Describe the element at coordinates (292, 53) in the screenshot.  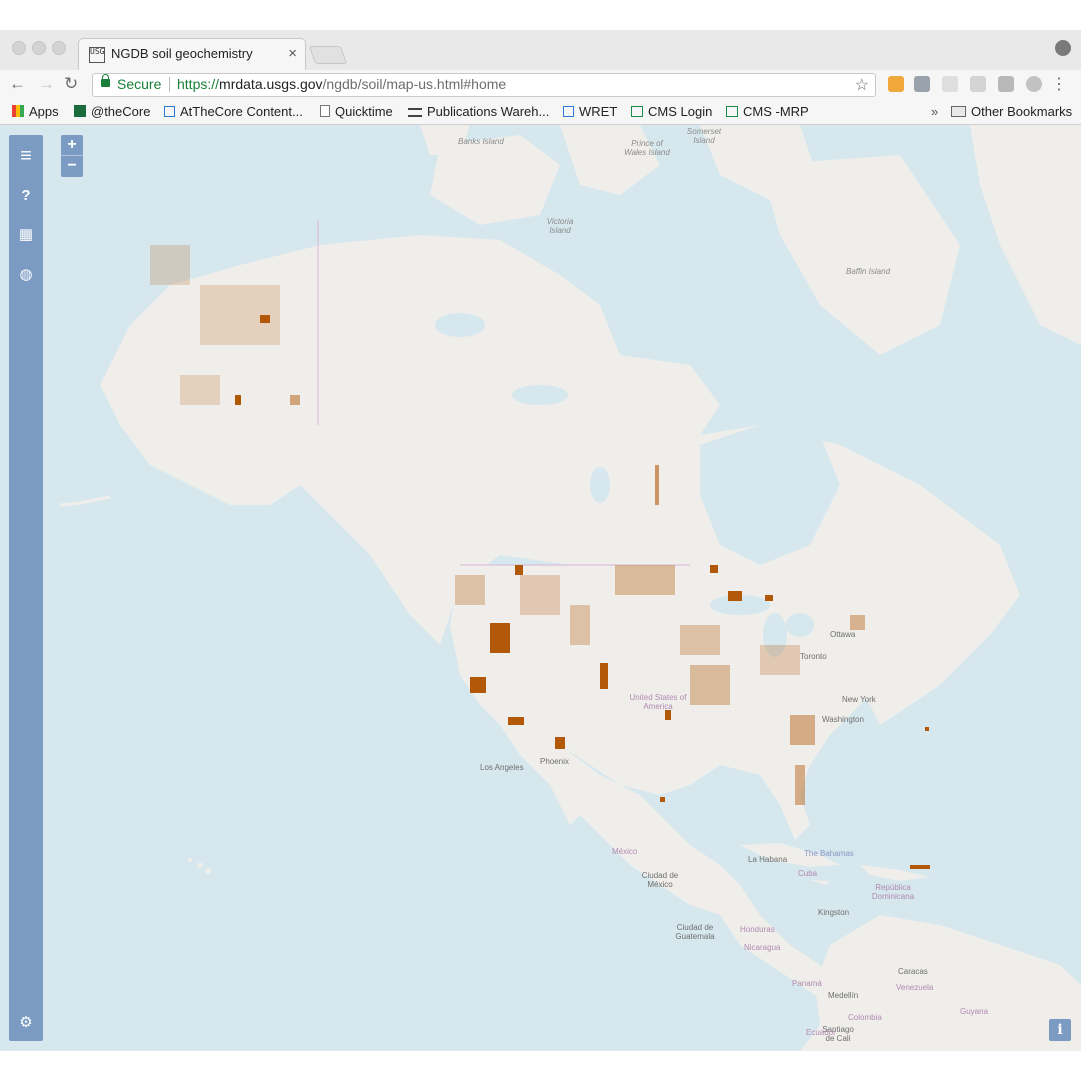
I see `tab-close-icon: ×` at that location.